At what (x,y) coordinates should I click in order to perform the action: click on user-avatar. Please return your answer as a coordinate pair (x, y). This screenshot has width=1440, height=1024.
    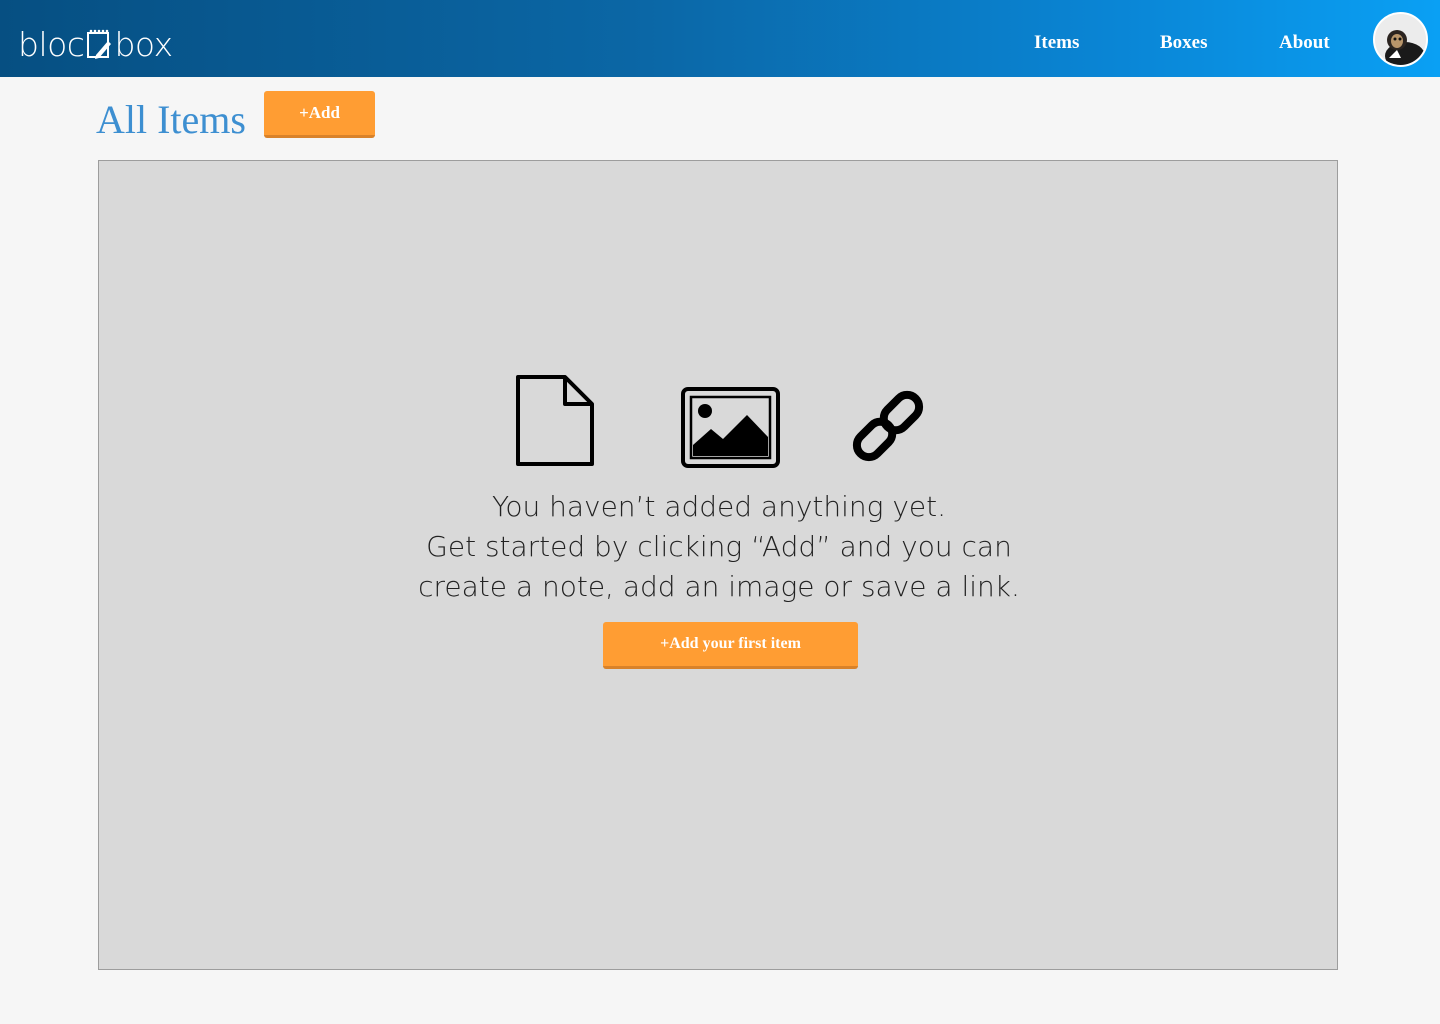
    Looking at the image, I should click on (1400, 39).